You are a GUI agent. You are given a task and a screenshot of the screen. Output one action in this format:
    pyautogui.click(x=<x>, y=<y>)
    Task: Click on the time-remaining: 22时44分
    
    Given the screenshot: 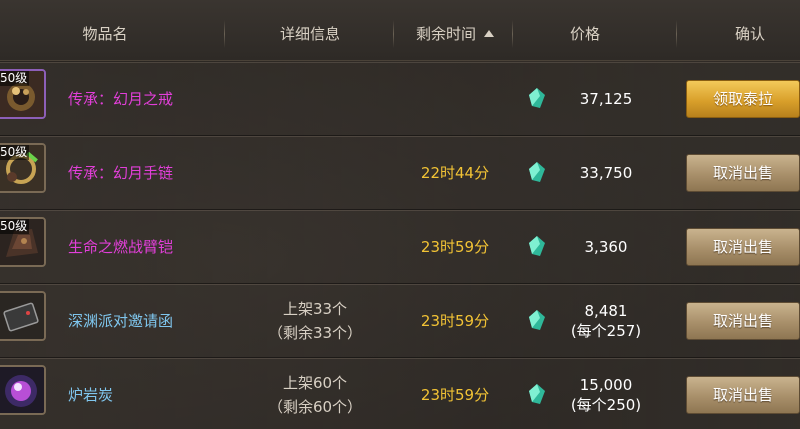 What is the action you would take?
    pyautogui.click(x=455, y=173)
    